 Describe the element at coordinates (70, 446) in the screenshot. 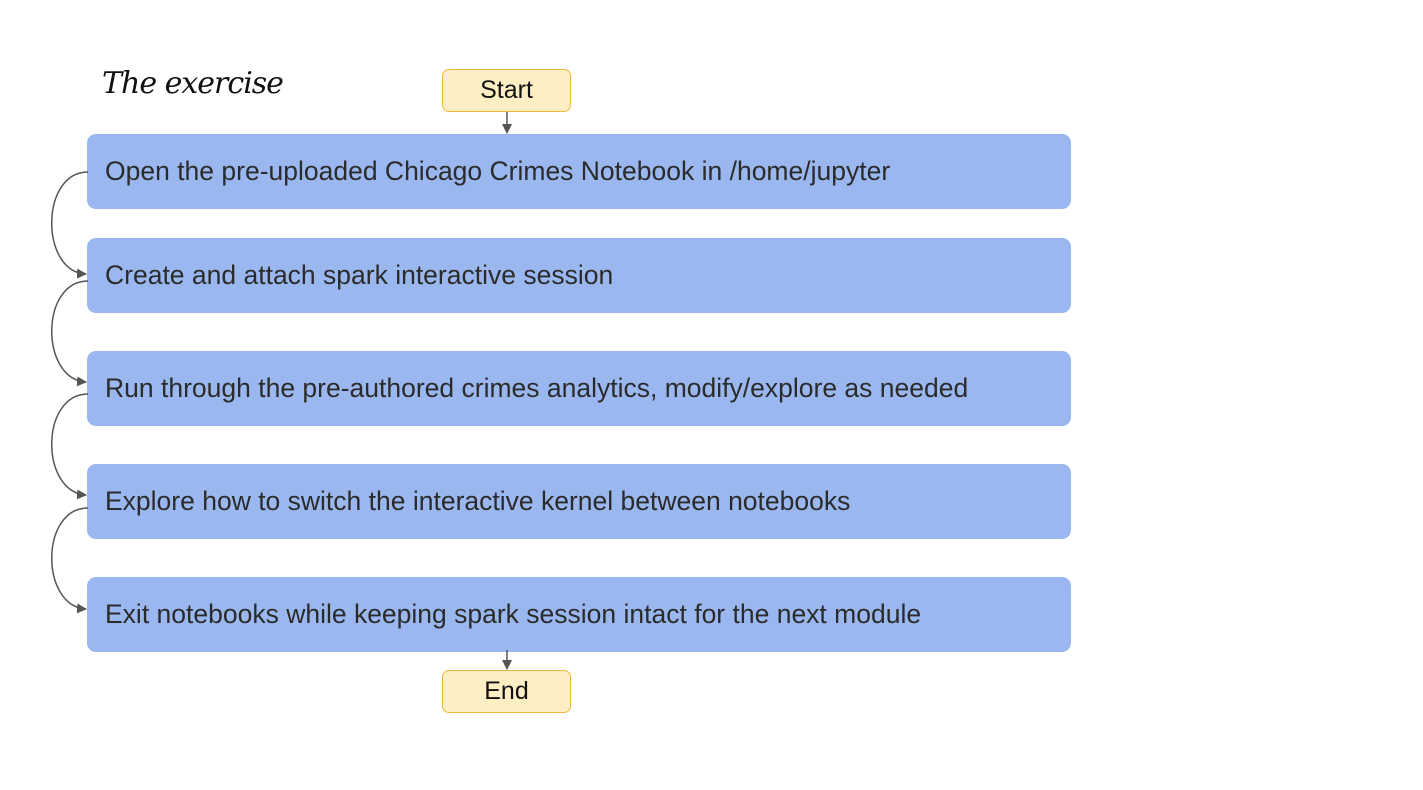

I see `step-3-to-step-4-arrow` at that location.